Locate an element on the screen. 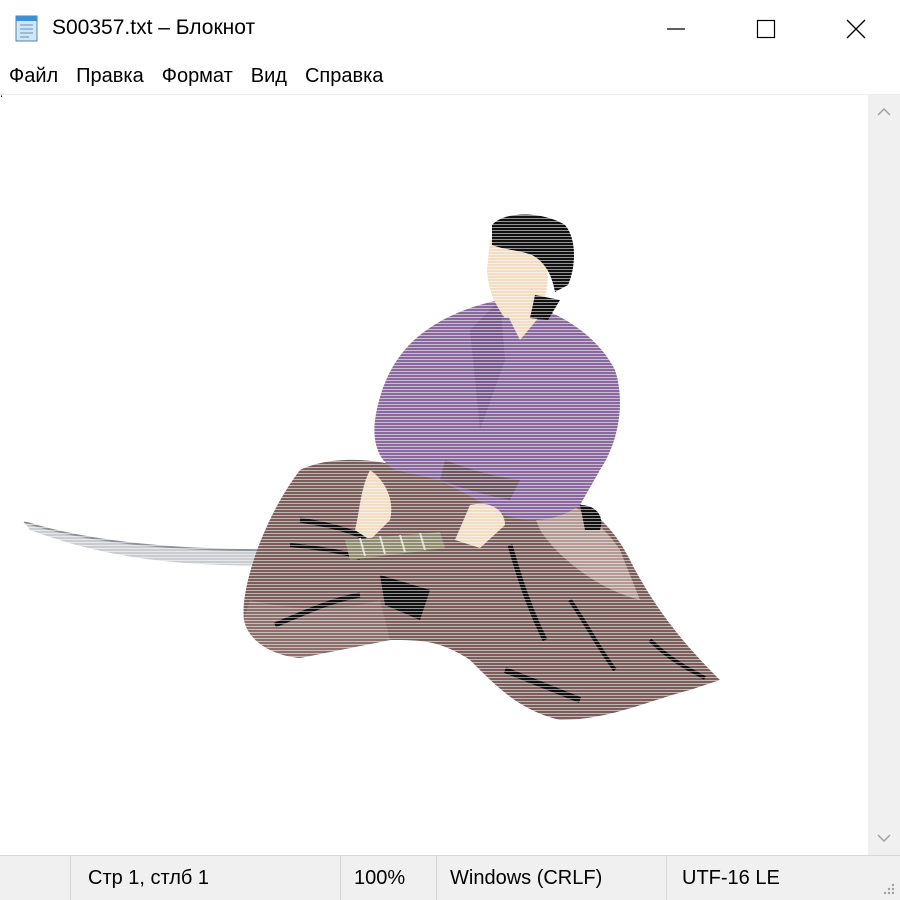  chevron-down-icon is located at coordinates (884, 838).